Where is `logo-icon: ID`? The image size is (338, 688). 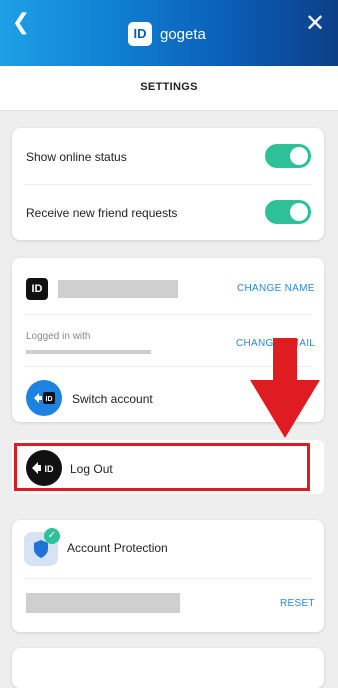 logo-icon: ID is located at coordinates (140, 34).